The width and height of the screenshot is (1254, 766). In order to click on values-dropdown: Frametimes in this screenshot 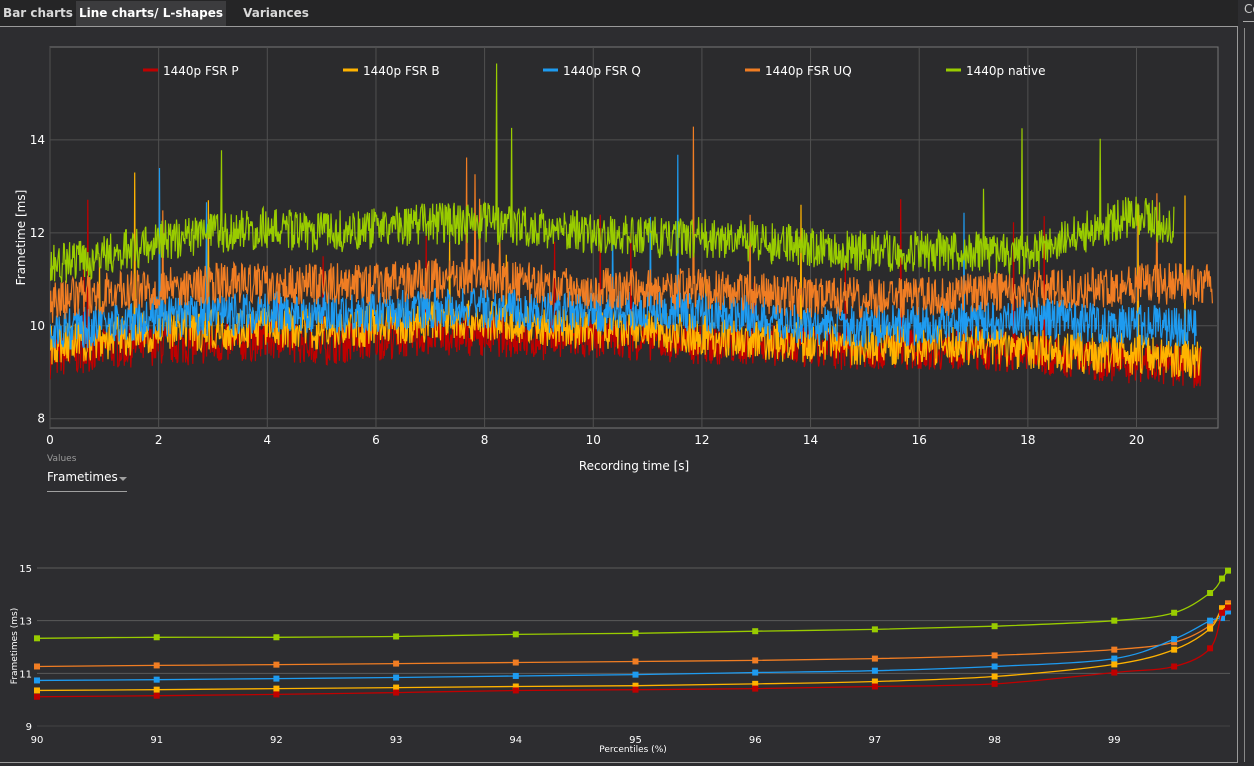, I will do `click(87, 480)`.